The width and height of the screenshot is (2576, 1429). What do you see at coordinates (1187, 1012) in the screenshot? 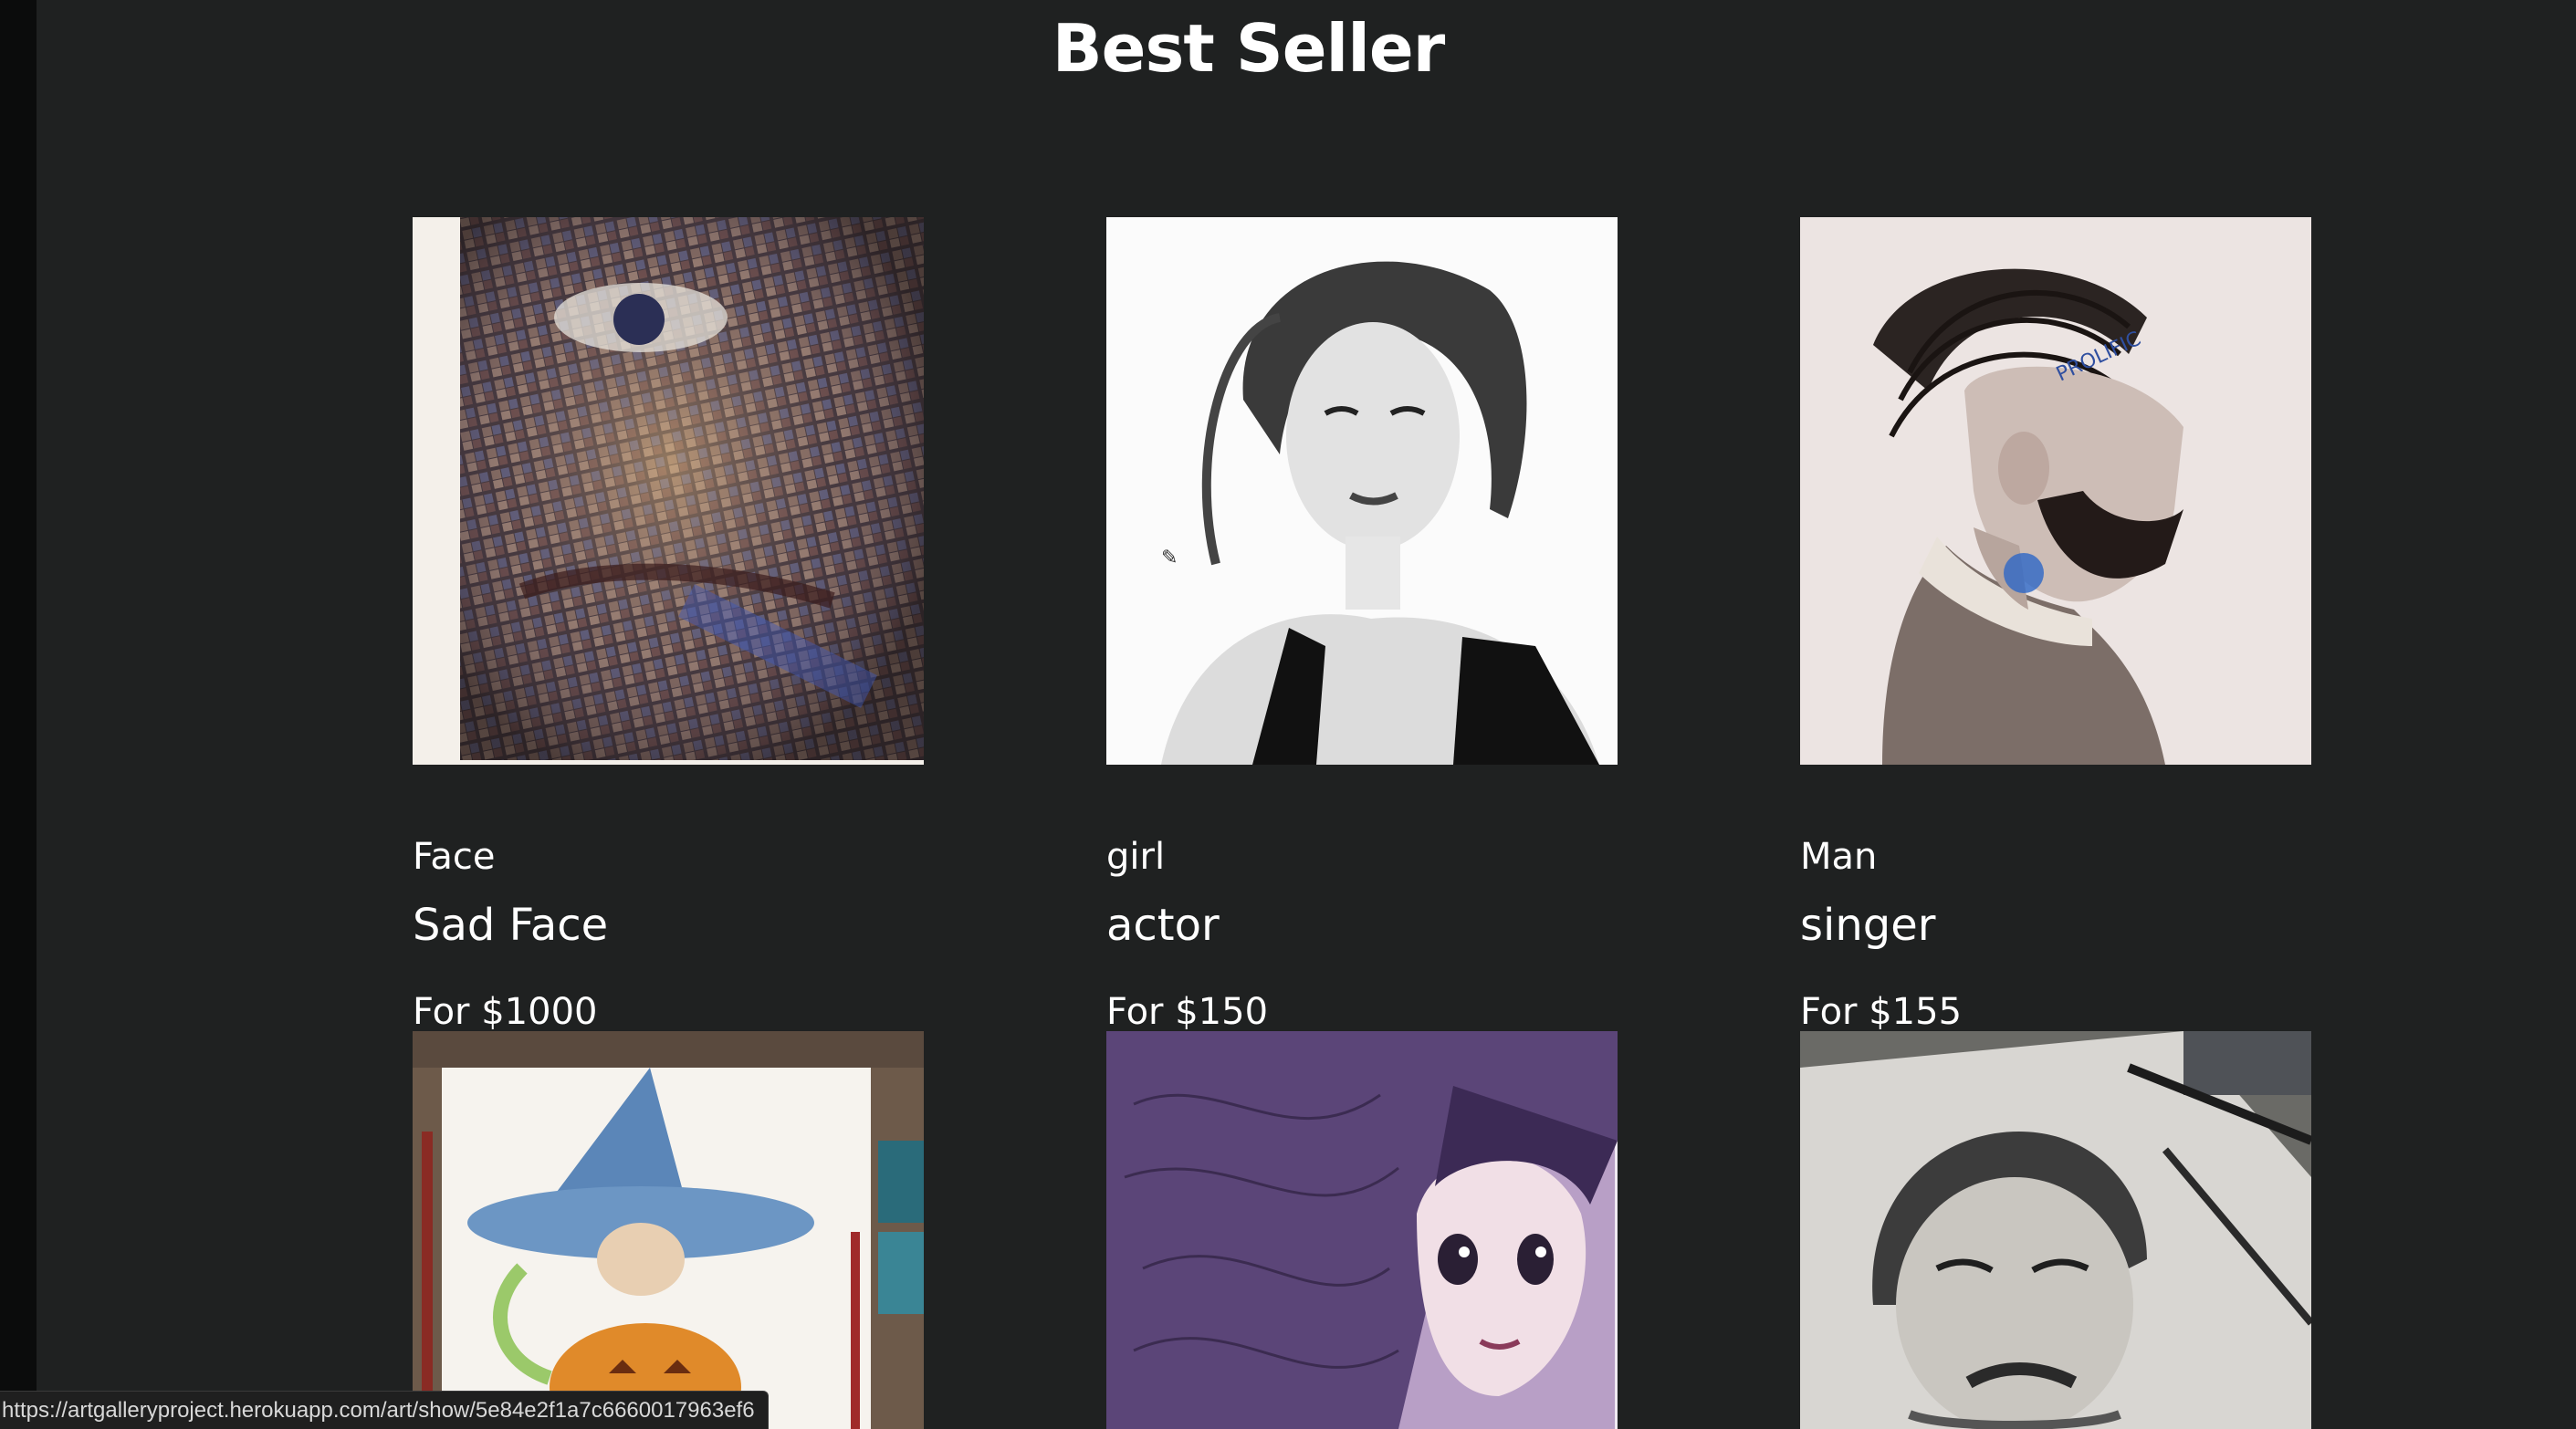
I see `artwork-price: For $150` at bounding box center [1187, 1012].